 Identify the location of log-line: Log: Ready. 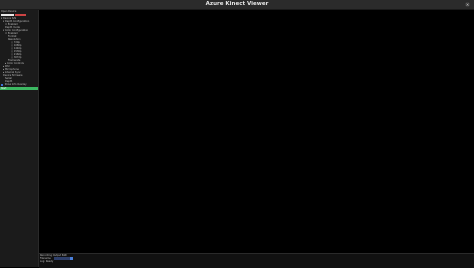
(47, 261).